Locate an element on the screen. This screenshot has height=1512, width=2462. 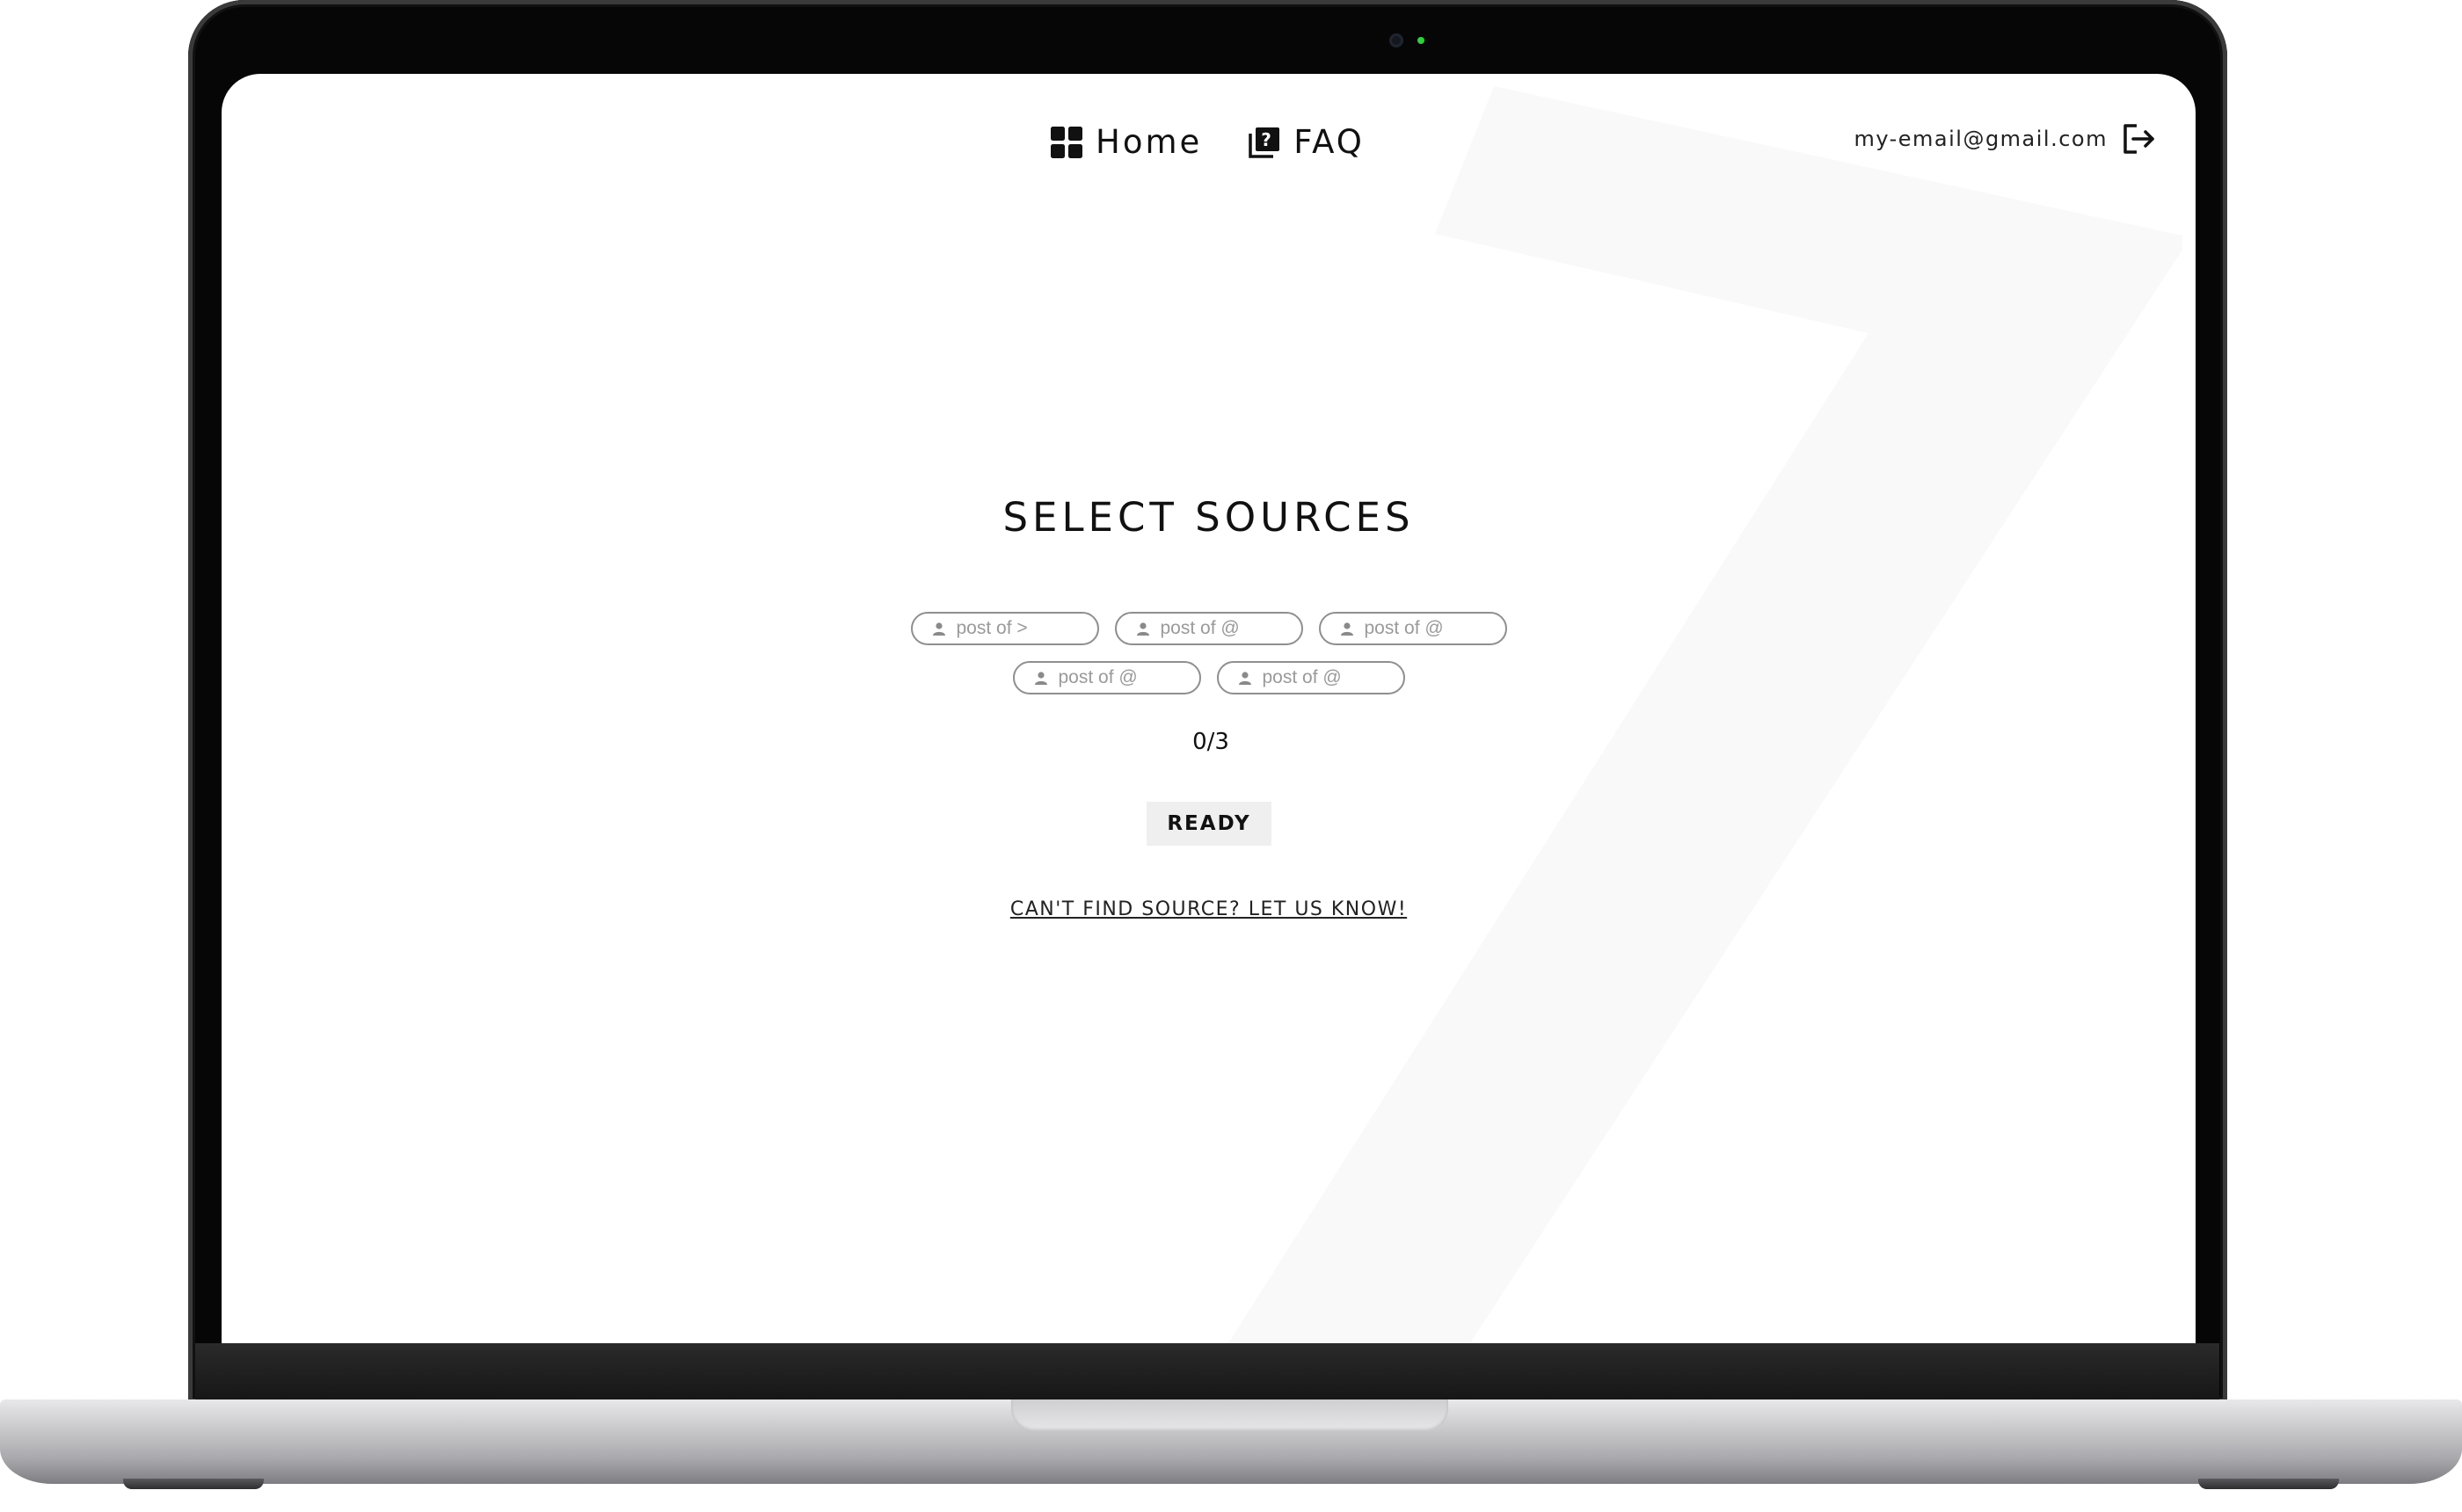
source-list: post of > post of @ post of @ post of @ is located at coordinates (1209, 661).